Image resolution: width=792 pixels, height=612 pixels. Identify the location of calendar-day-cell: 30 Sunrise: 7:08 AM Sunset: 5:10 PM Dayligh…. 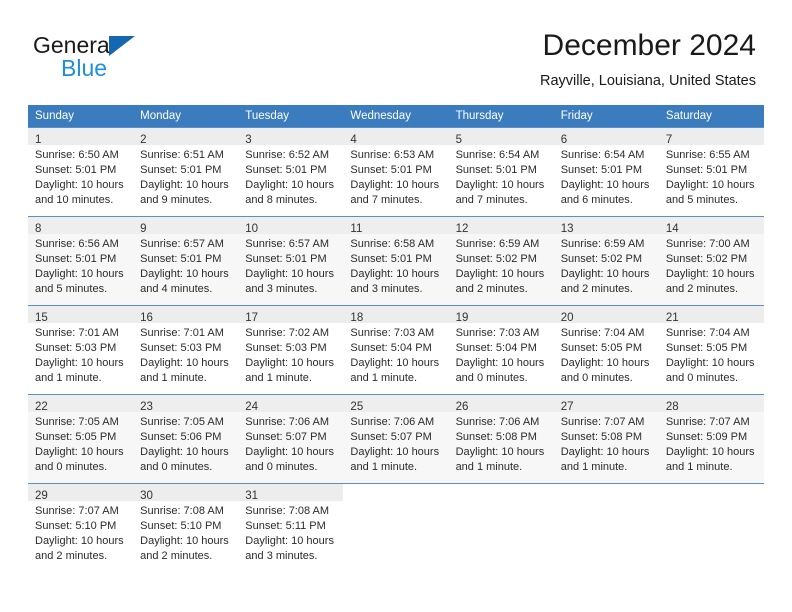
(186, 527).